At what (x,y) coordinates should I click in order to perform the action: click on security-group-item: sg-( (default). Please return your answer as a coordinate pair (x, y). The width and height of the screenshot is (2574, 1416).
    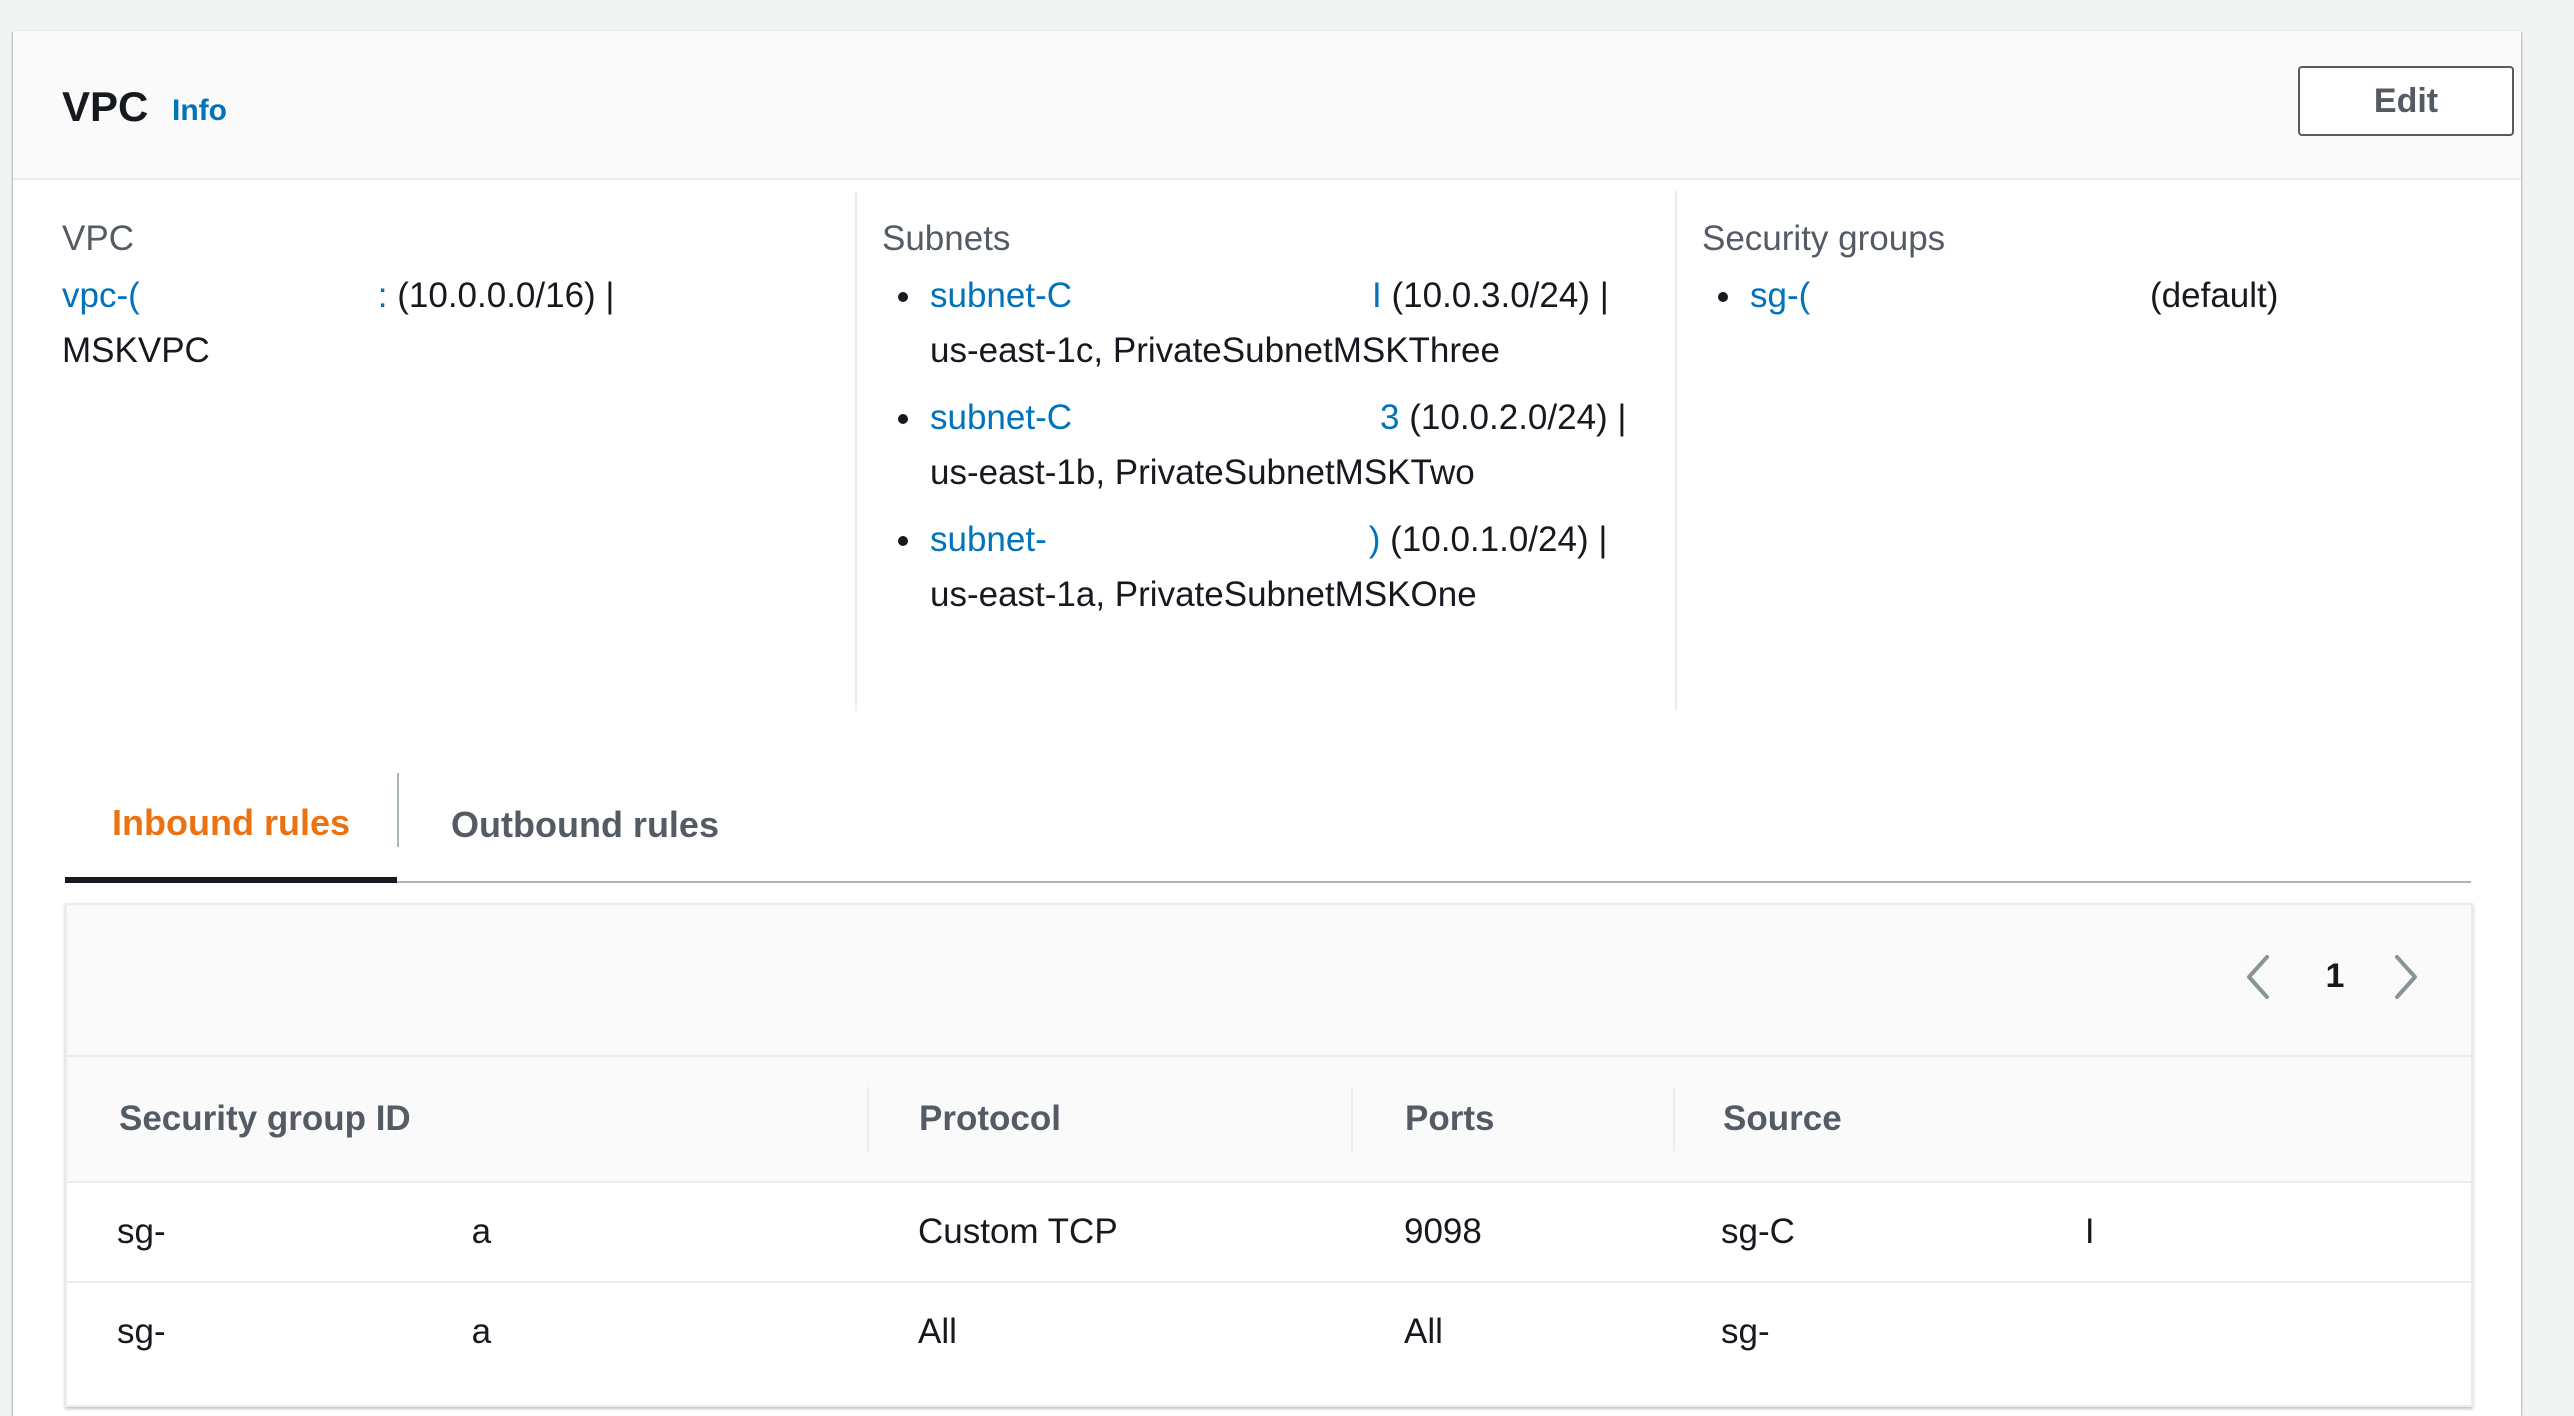
    Looking at the image, I should click on (2092, 295).